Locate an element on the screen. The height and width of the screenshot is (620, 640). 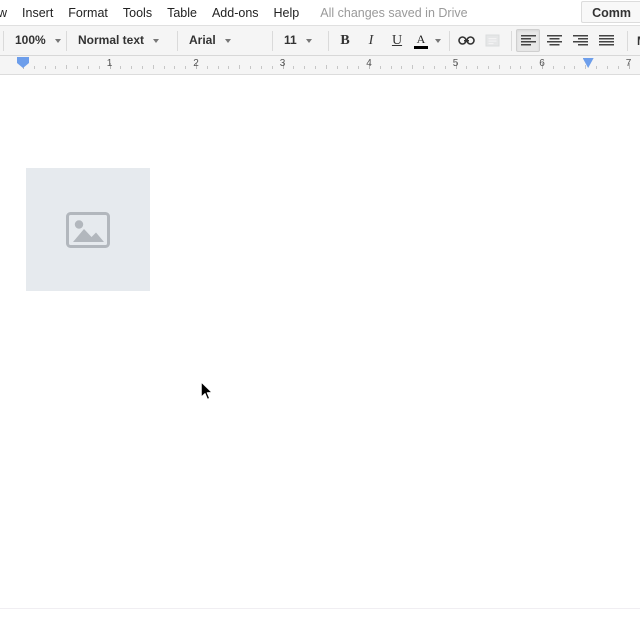
text-color-letter: A is located at coordinates (421, 38).